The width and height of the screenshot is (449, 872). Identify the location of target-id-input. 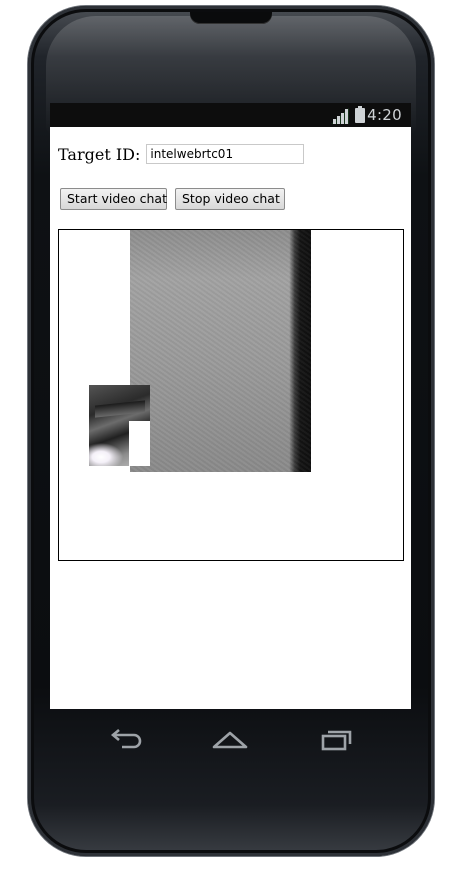
(225, 154).